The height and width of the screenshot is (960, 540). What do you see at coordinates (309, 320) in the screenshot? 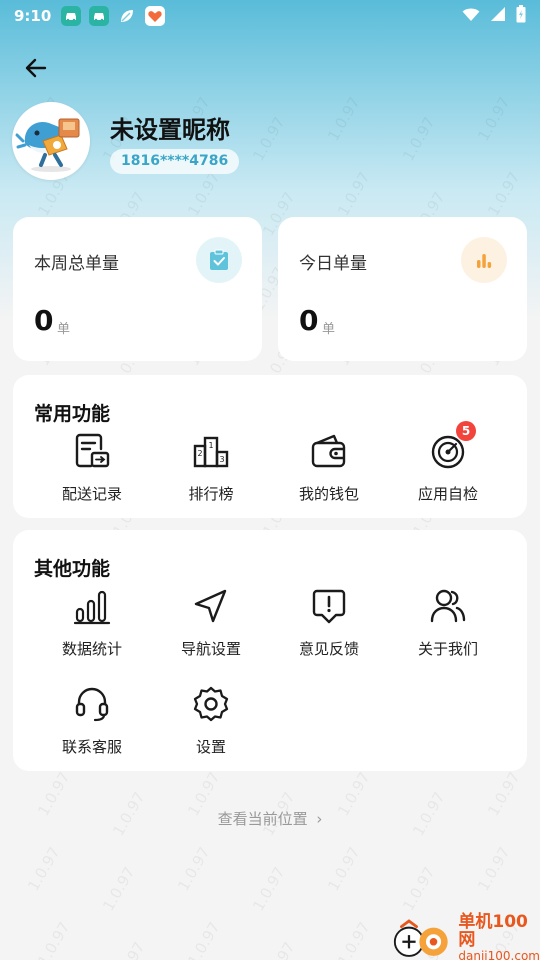
I see `today-orders-value: 0` at bounding box center [309, 320].